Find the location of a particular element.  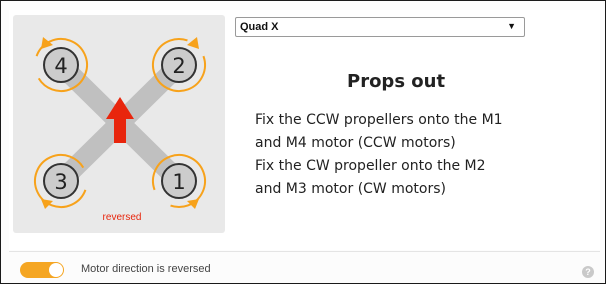

frame-type-value: Quad X is located at coordinates (259, 27).